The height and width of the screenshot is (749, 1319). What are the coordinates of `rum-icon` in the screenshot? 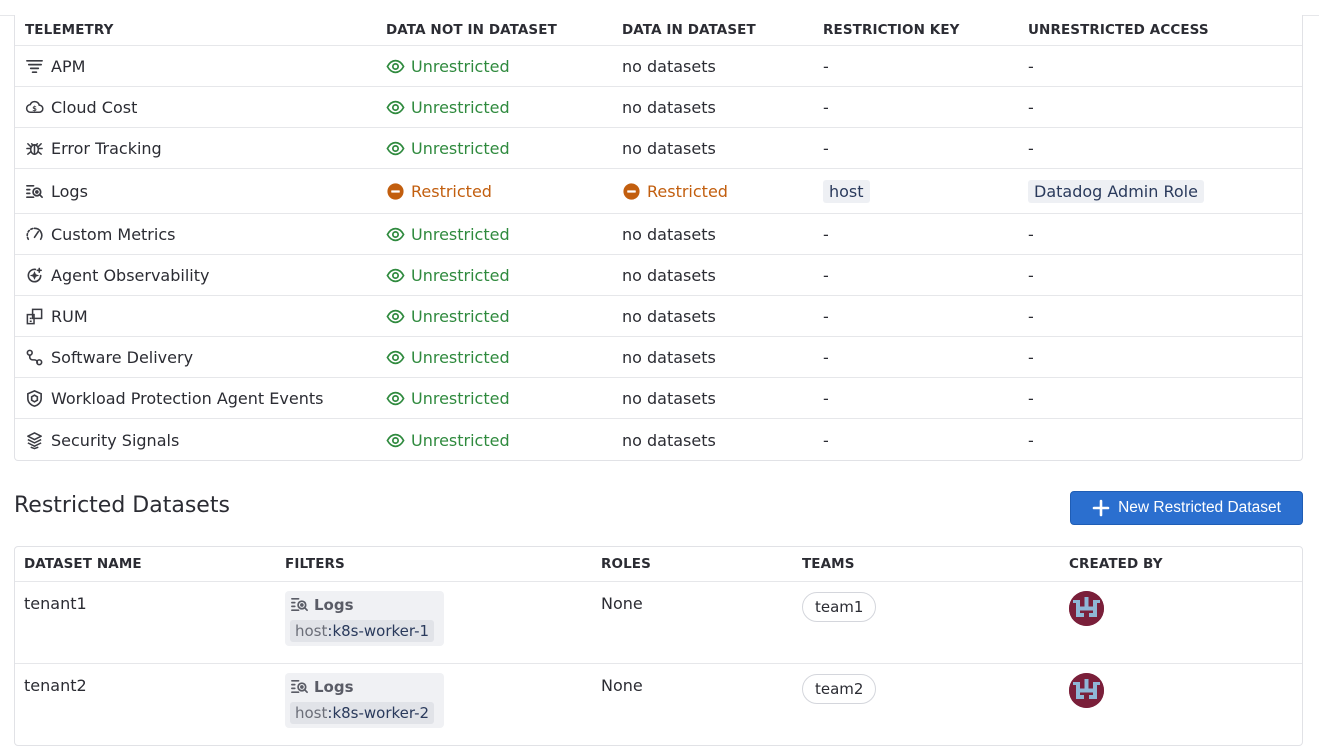 It's located at (34, 316).